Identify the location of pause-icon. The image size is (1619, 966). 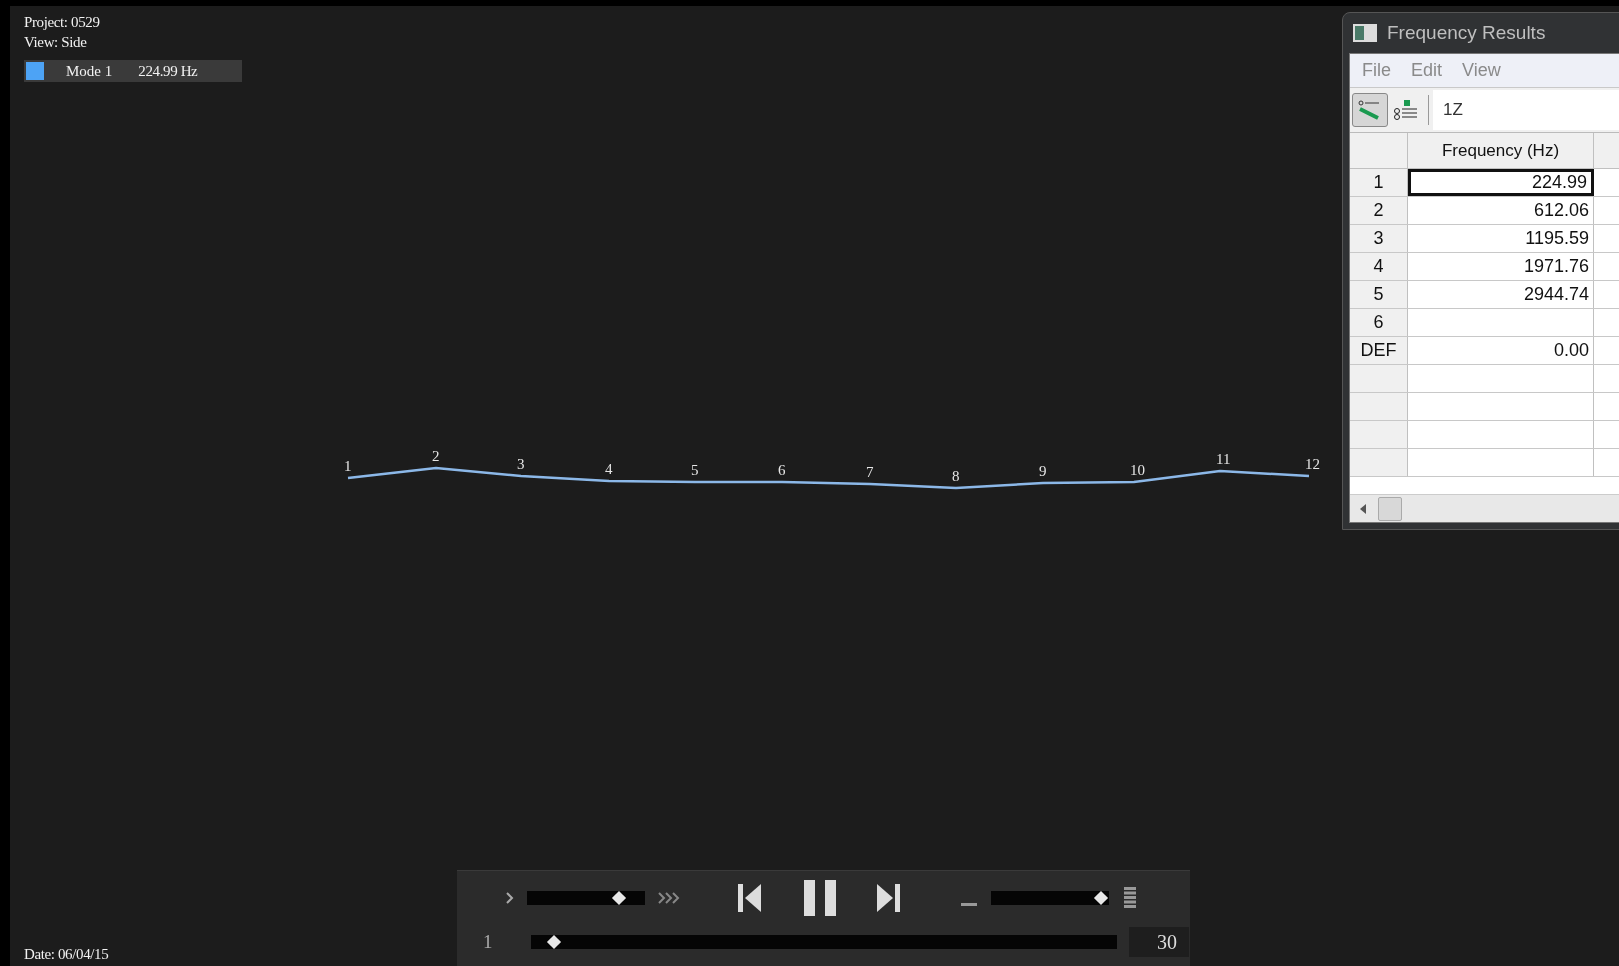
(820, 898).